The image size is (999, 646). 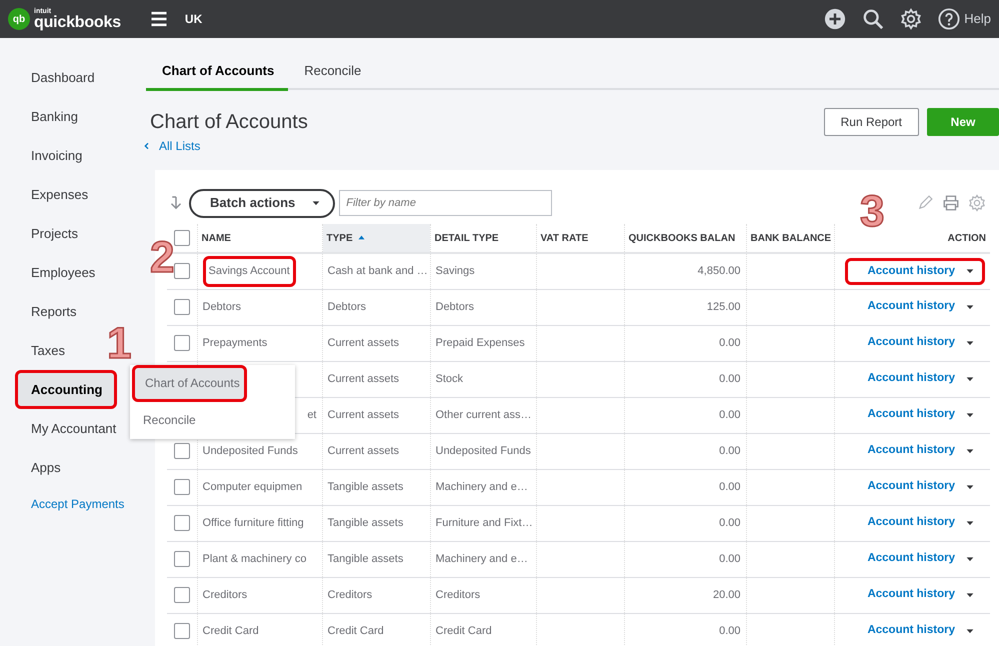 What do you see at coordinates (158, 19) in the screenshot?
I see `menu-icon` at bounding box center [158, 19].